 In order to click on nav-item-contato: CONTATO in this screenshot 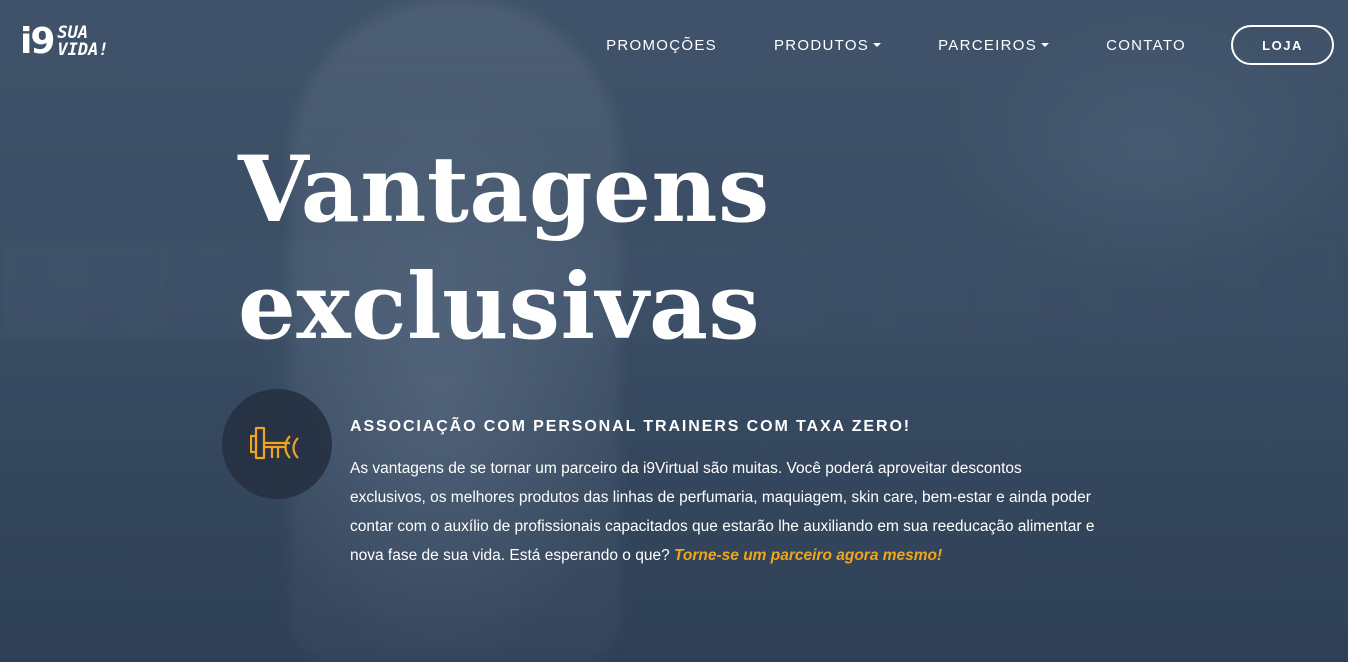, I will do `click(1146, 45)`.